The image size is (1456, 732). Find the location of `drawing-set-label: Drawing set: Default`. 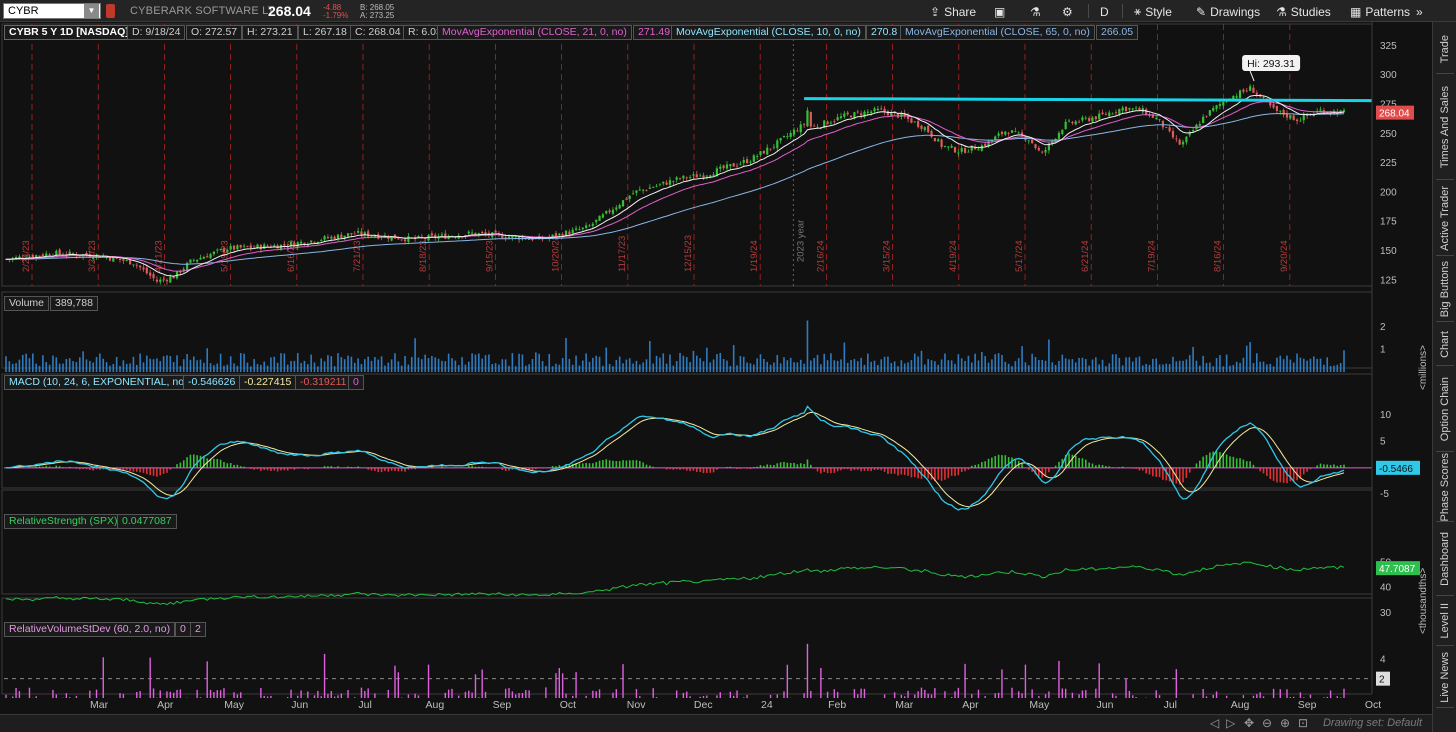

drawing-set-label: Drawing set: Default is located at coordinates (1372, 723).